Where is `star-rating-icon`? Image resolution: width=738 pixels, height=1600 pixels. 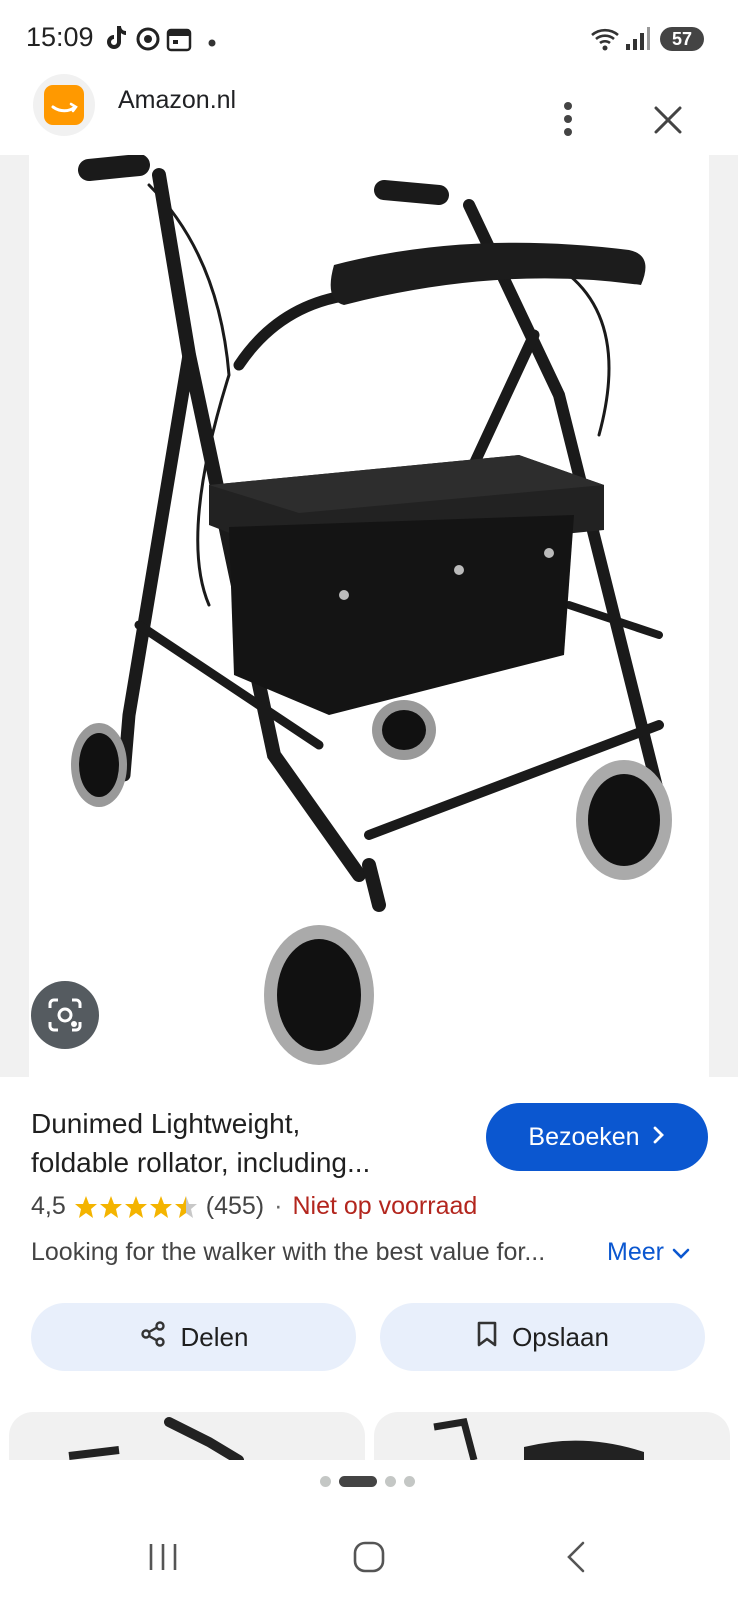
star-rating-icon is located at coordinates (136, 1207).